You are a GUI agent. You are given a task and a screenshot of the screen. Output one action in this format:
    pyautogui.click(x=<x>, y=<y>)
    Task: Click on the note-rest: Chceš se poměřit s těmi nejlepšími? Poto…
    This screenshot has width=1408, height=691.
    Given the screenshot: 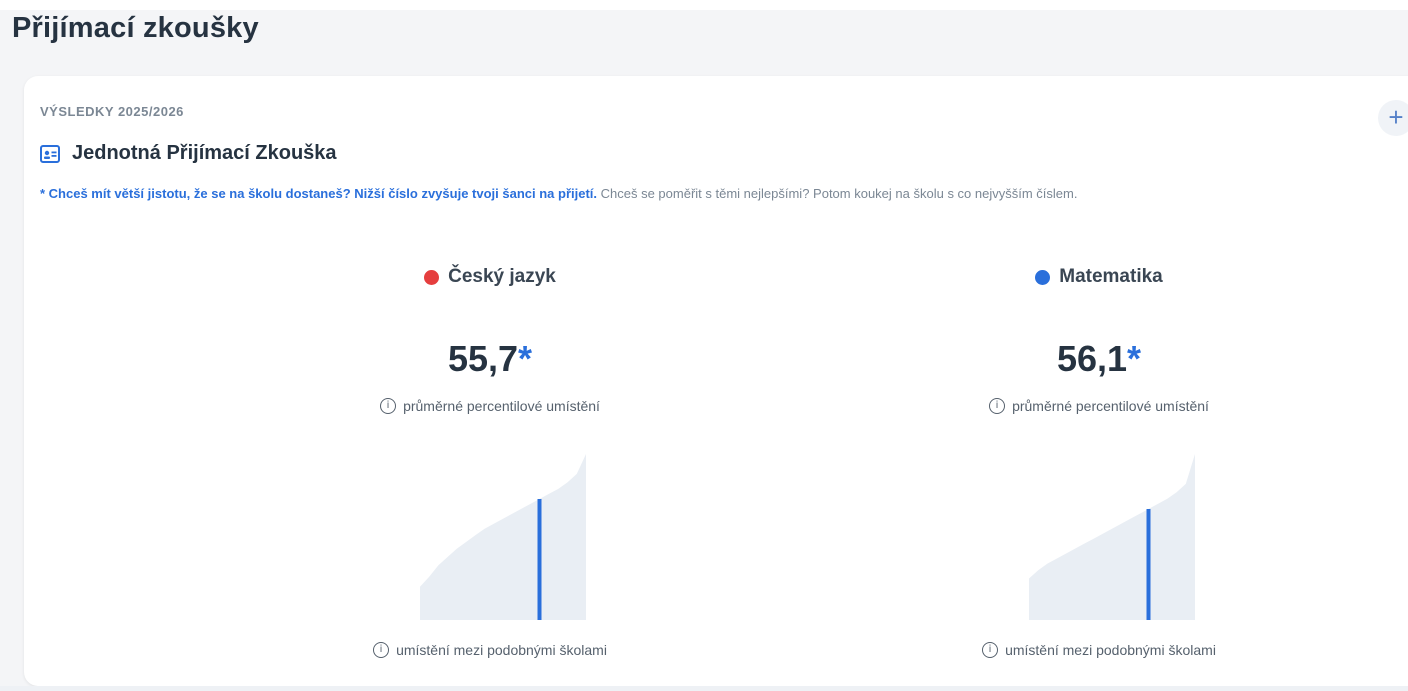 What is the action you would take?
    pyautogui.click(x=837, y=193)
    